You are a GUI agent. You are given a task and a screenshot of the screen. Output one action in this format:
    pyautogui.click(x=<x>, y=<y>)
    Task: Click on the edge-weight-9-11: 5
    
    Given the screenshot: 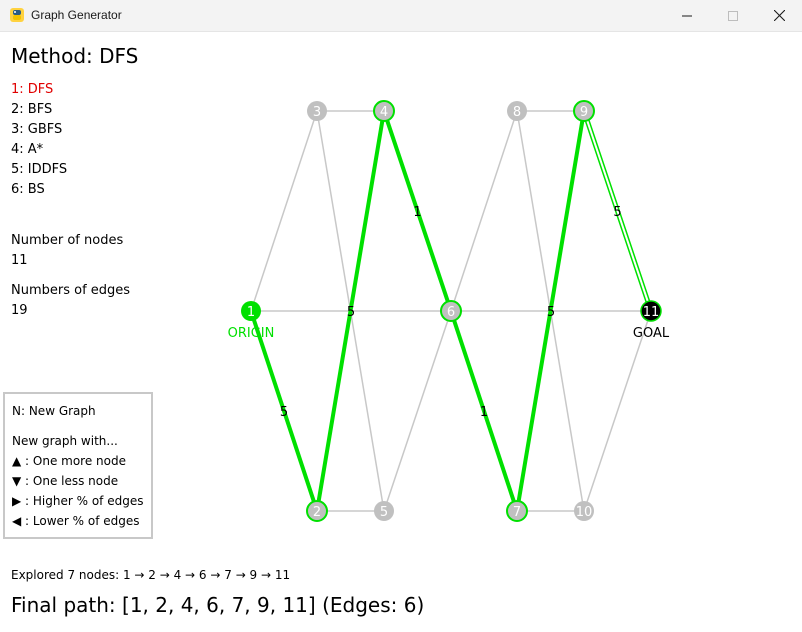 What is the action you would take?
    pyautogui.click(x=617, y=212)
    